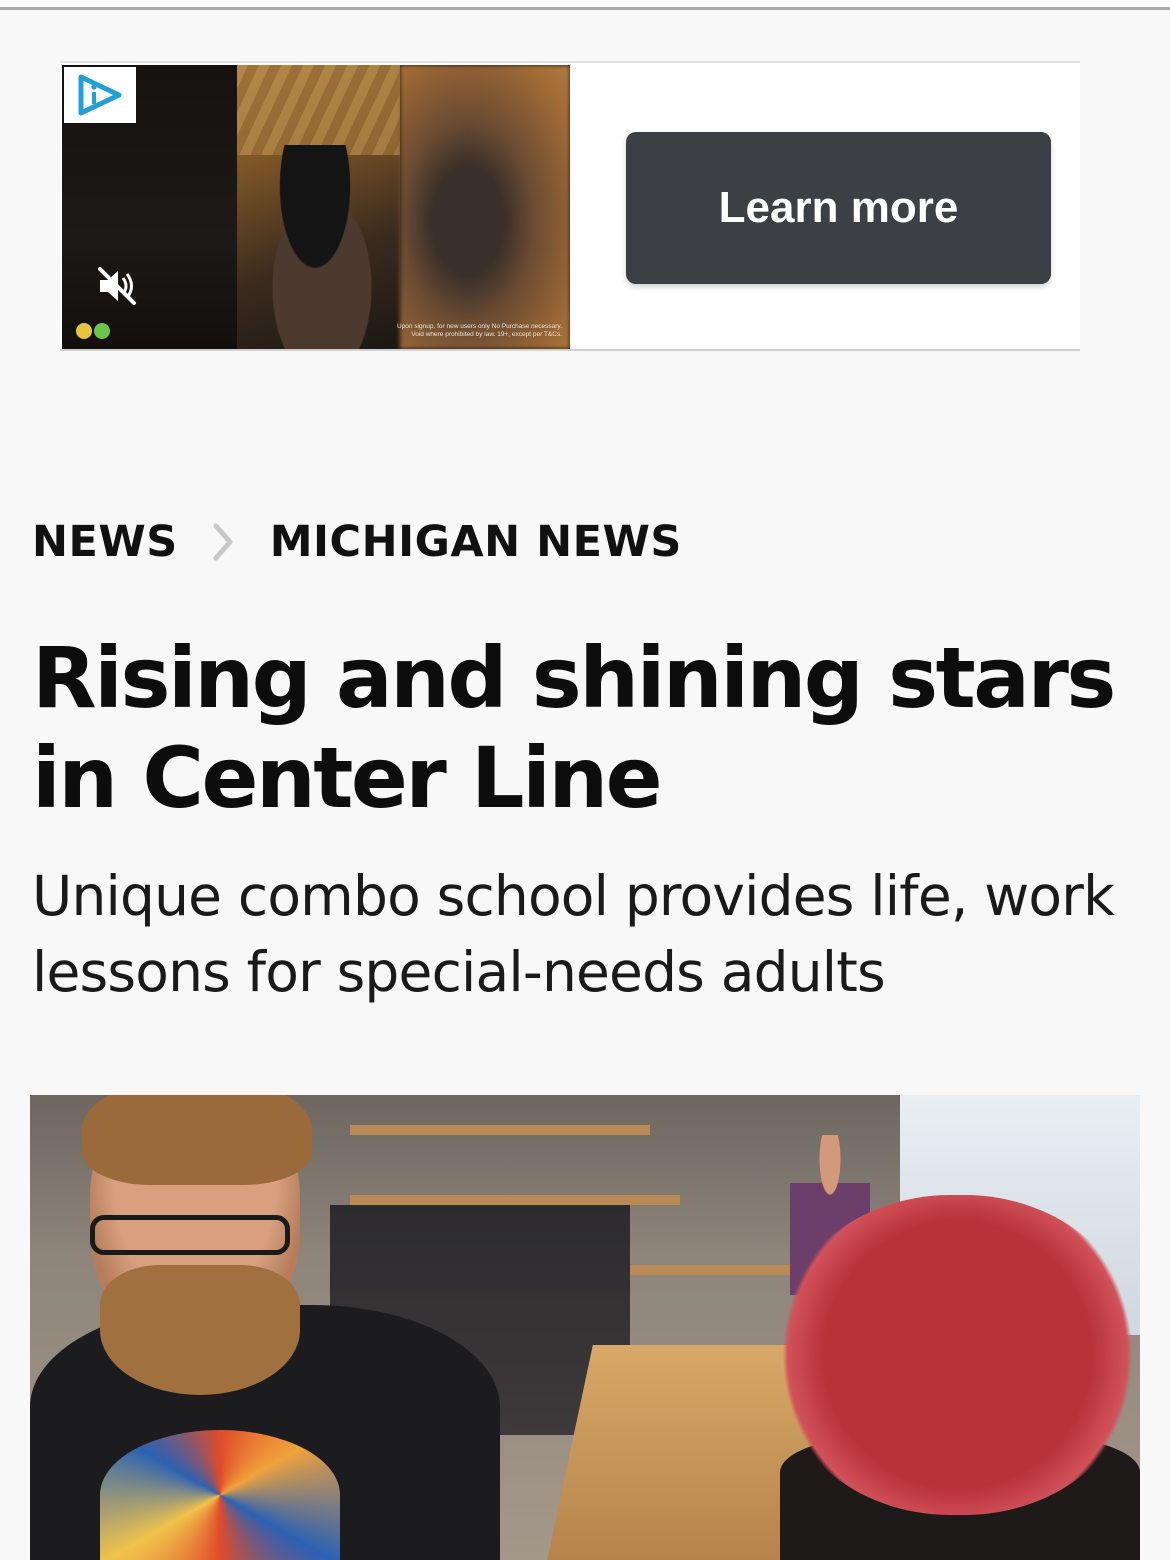 This screenshot has width=1170, height=1560. Describe the element at coordinates (476, 542) in the screenshot. I see `breadcrumb-michigan-news: MICHIGAN NEWS` at that location.